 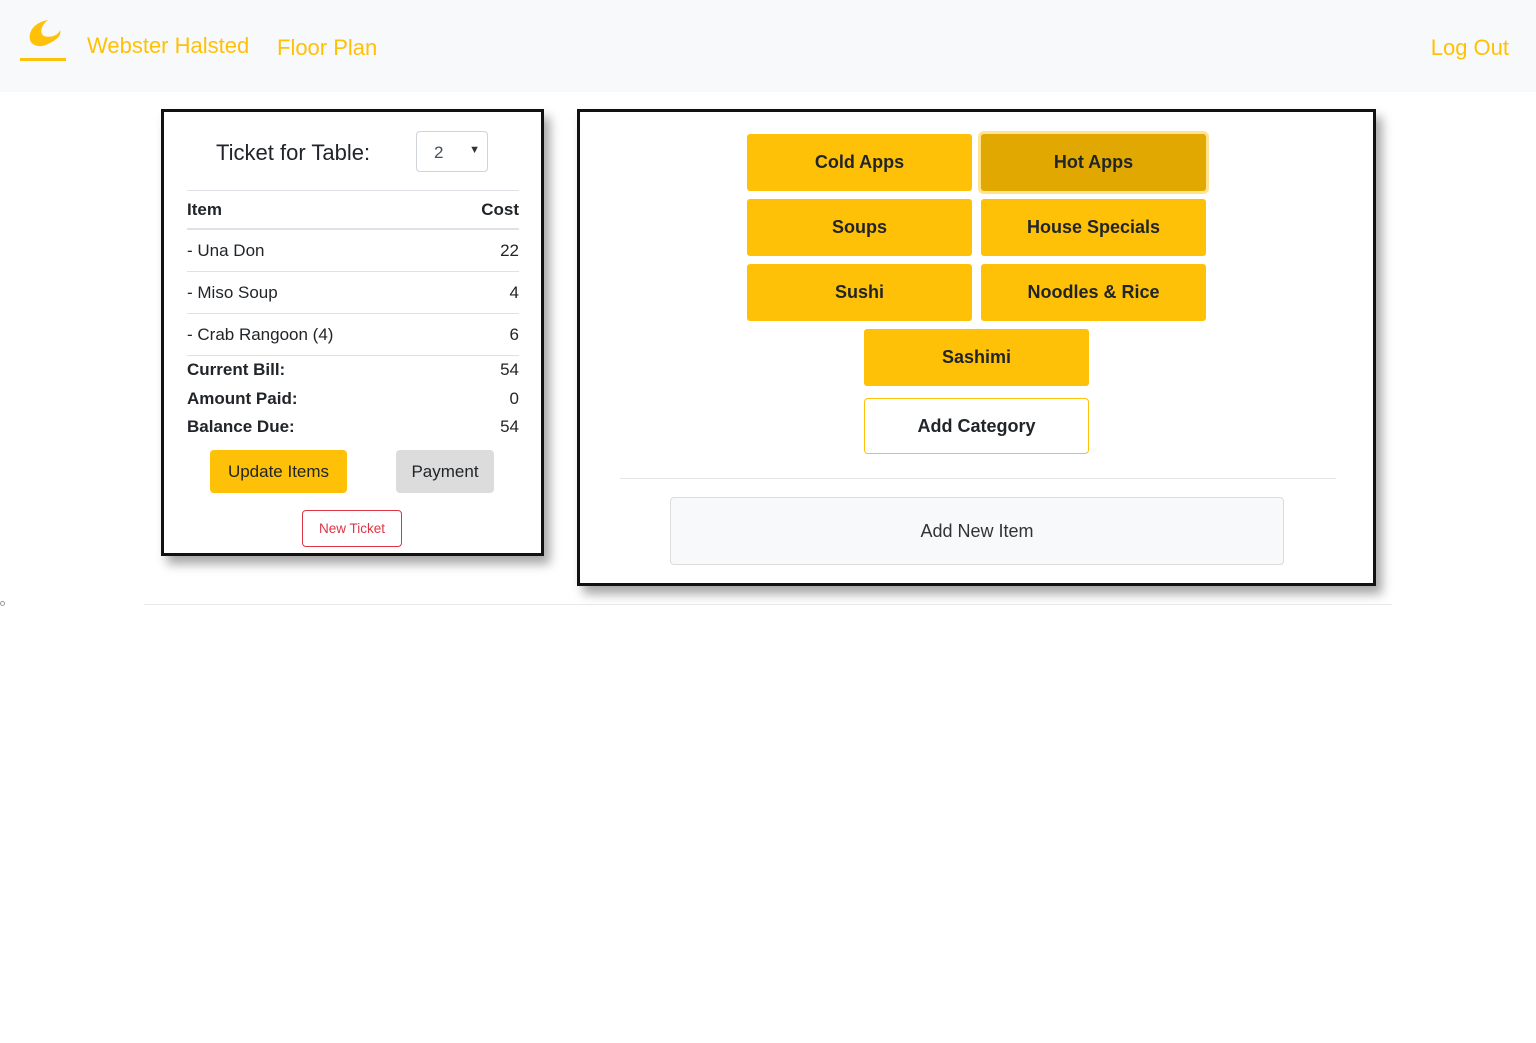 I want to click on summary-value: 0, so click(x=514, y=398).